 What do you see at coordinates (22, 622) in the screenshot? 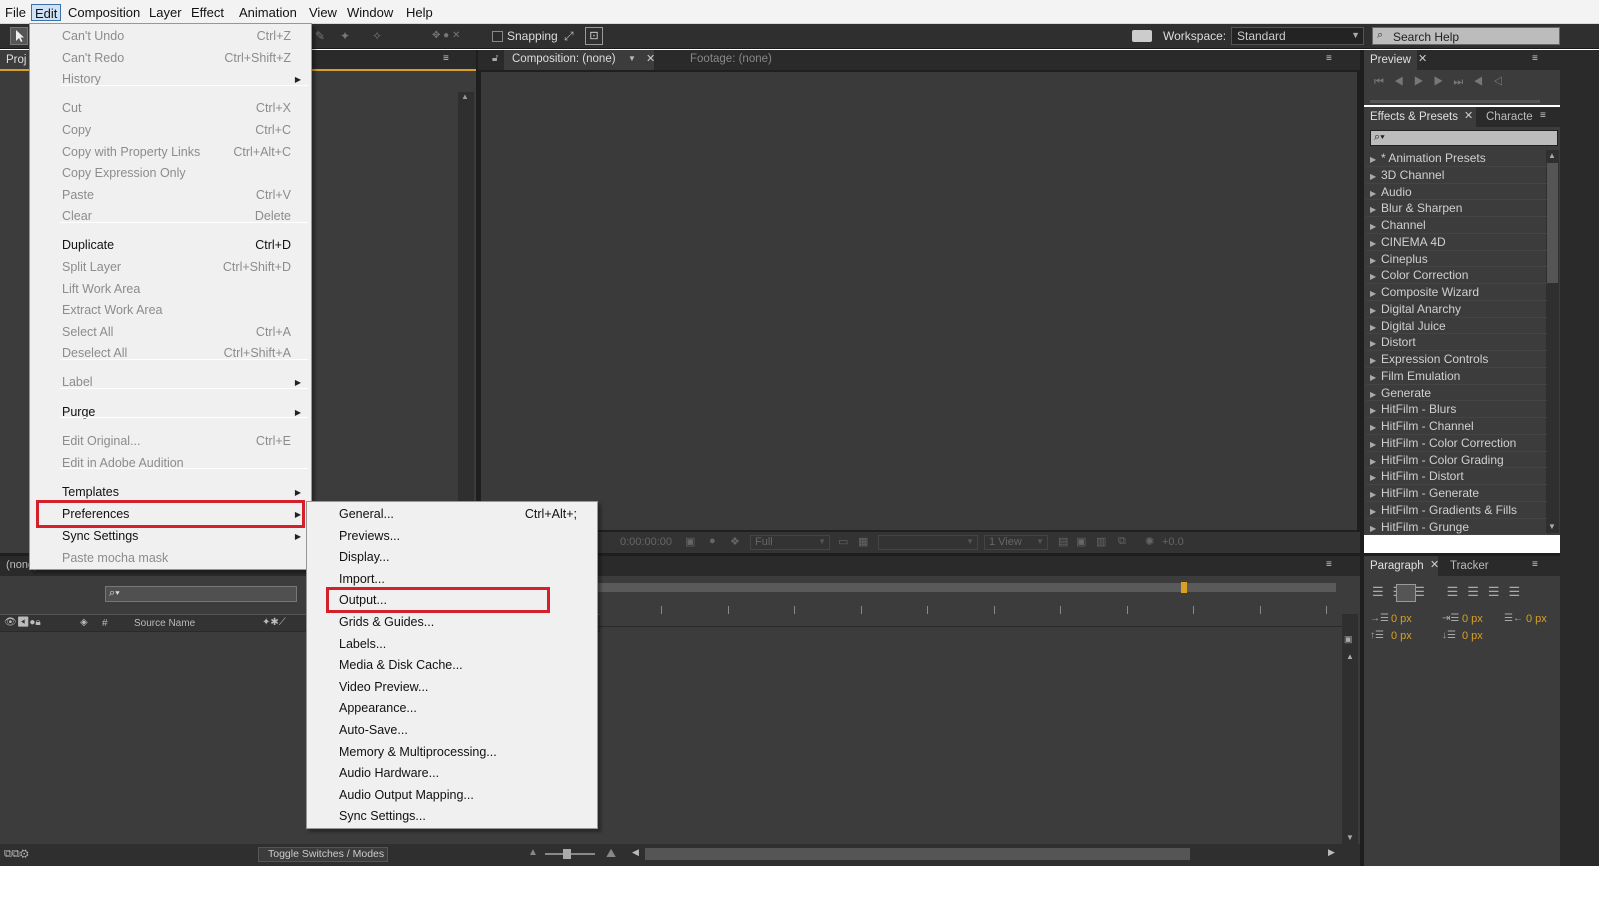
I see `av-switches-icon: 👁︎◀︎●🔒︎` at bounding box center [22, 622].